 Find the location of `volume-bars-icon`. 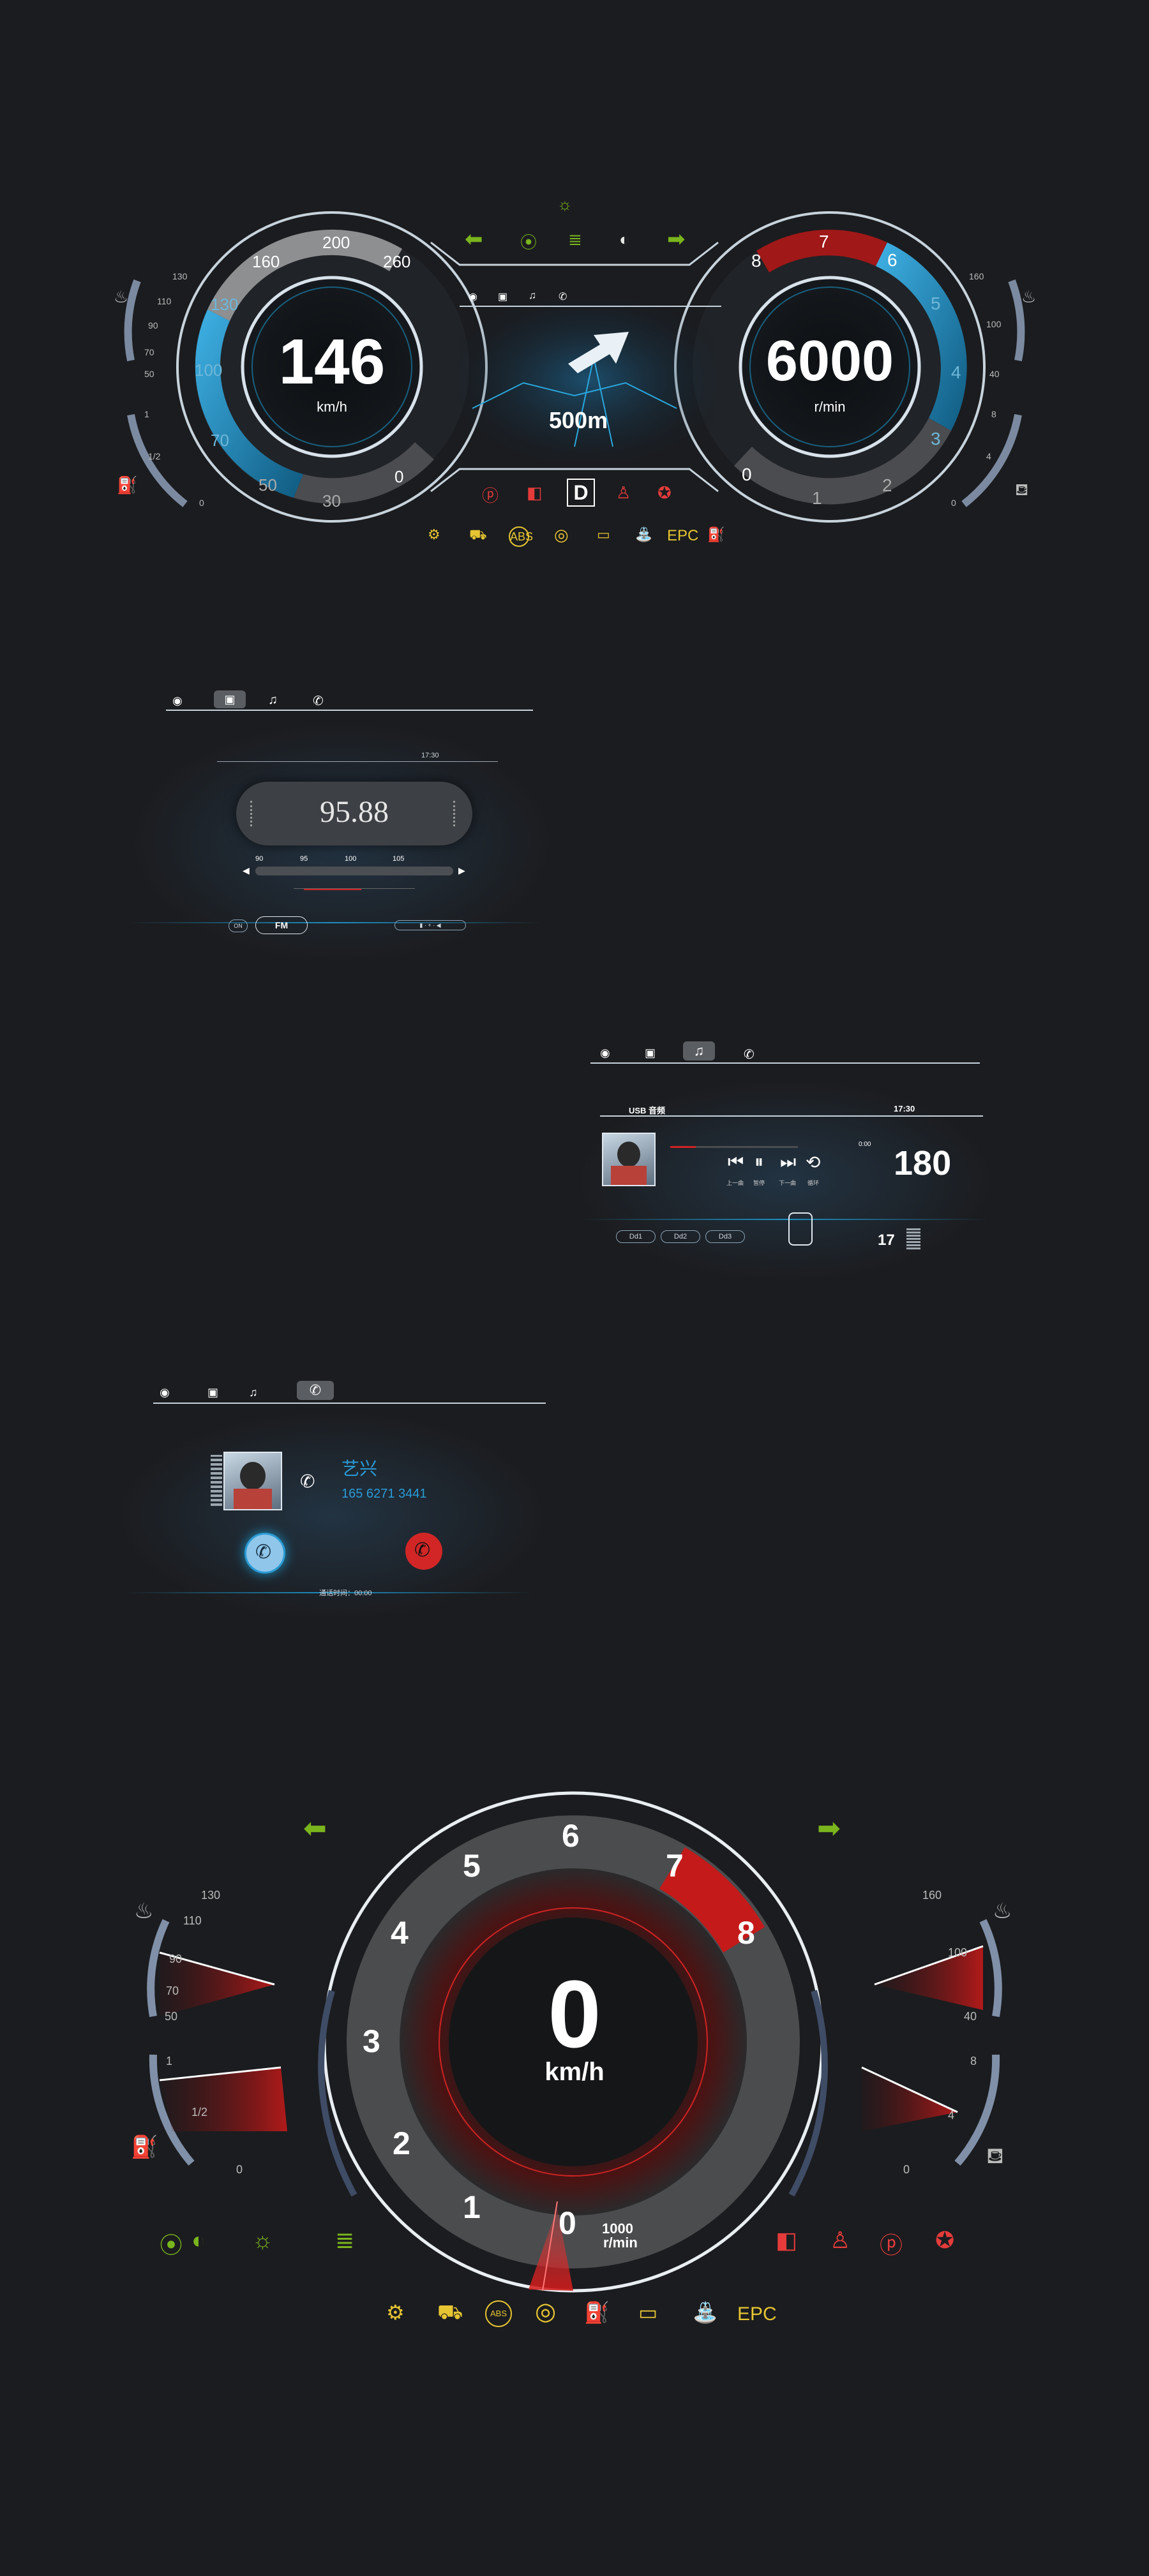

volume-bars-icon is located at coordinates (913, 1238).